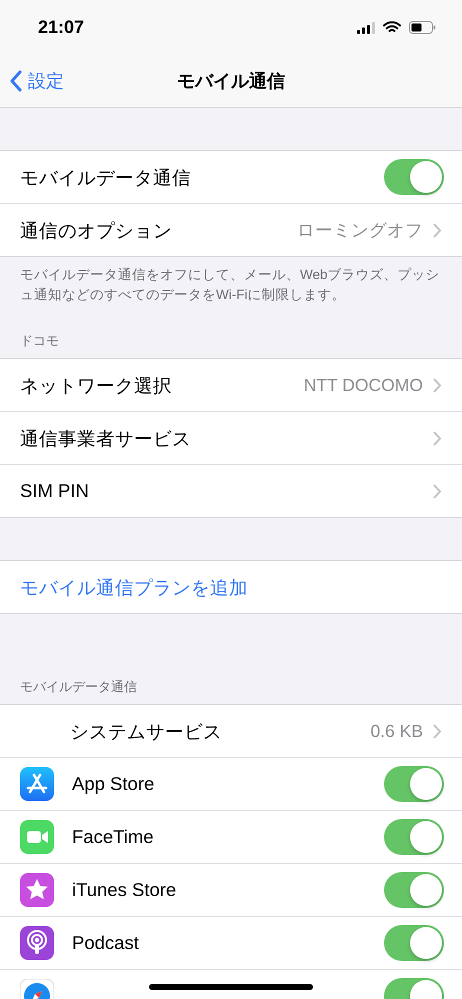  I want to click on row-label: SIM PIN, so click(55, 491).